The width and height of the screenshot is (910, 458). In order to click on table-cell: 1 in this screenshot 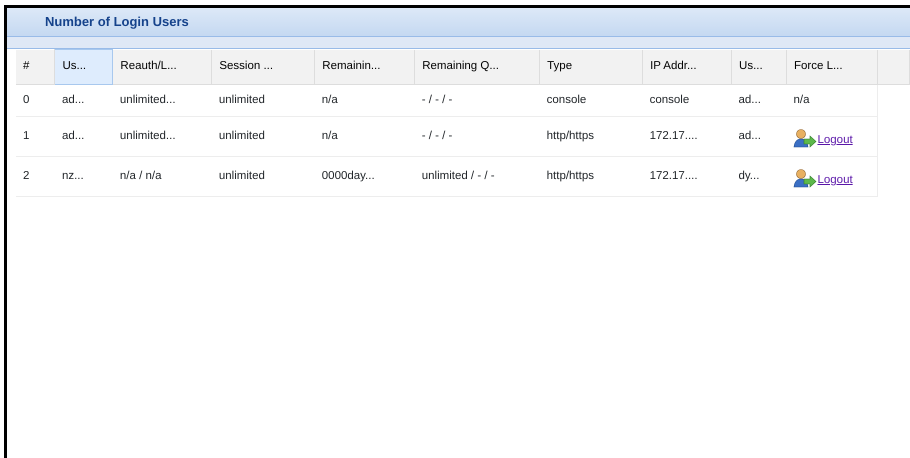, I will do `click(35, 136)`.